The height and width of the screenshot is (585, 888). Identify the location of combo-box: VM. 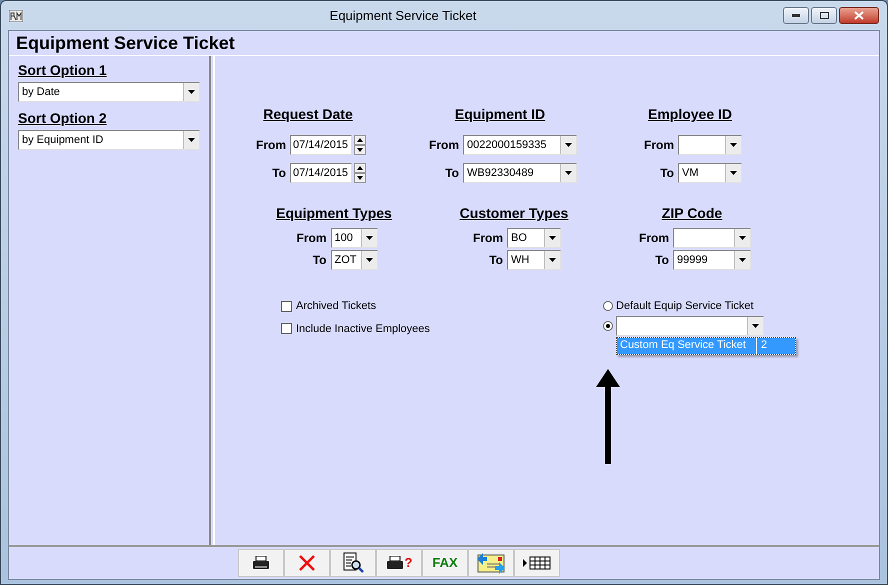
(710, 173).